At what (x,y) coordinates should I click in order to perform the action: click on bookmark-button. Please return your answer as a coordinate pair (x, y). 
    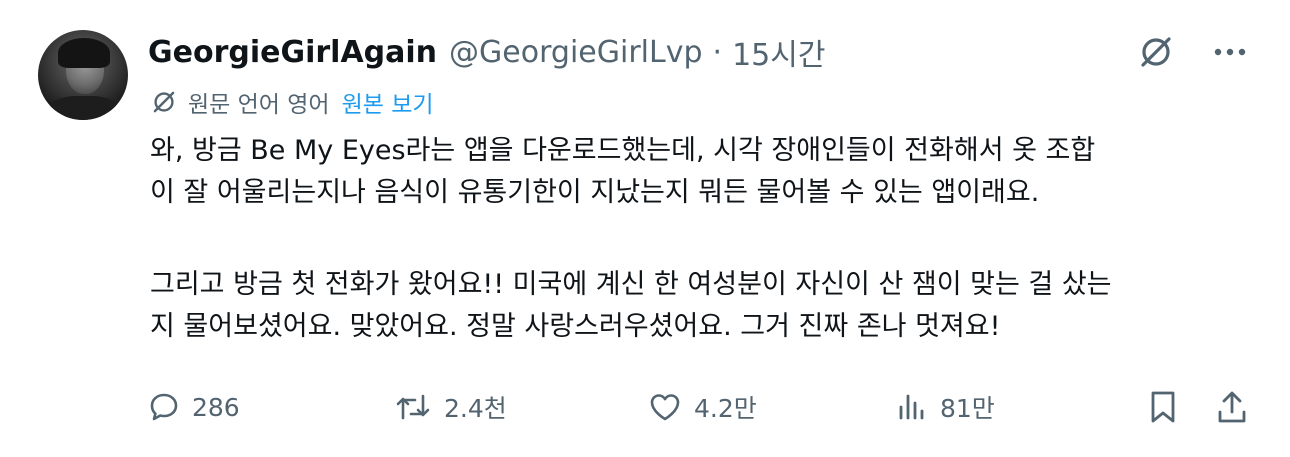
    Looking at the image, I should click on (1163, 407).